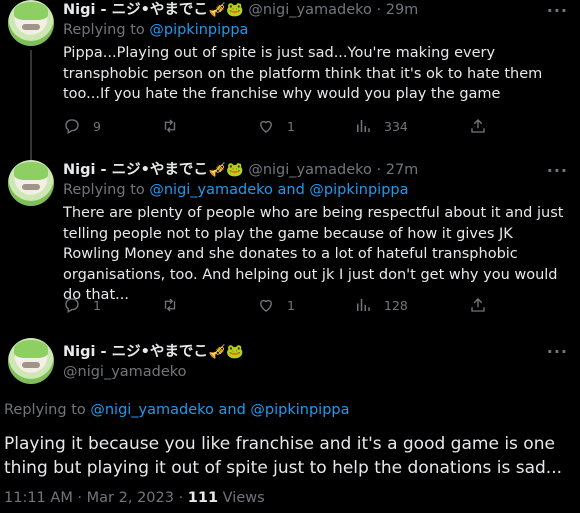 This screenshot has width=580, height=513. I want to click on tweet-actions: 1 1 128, so click(278, 306).